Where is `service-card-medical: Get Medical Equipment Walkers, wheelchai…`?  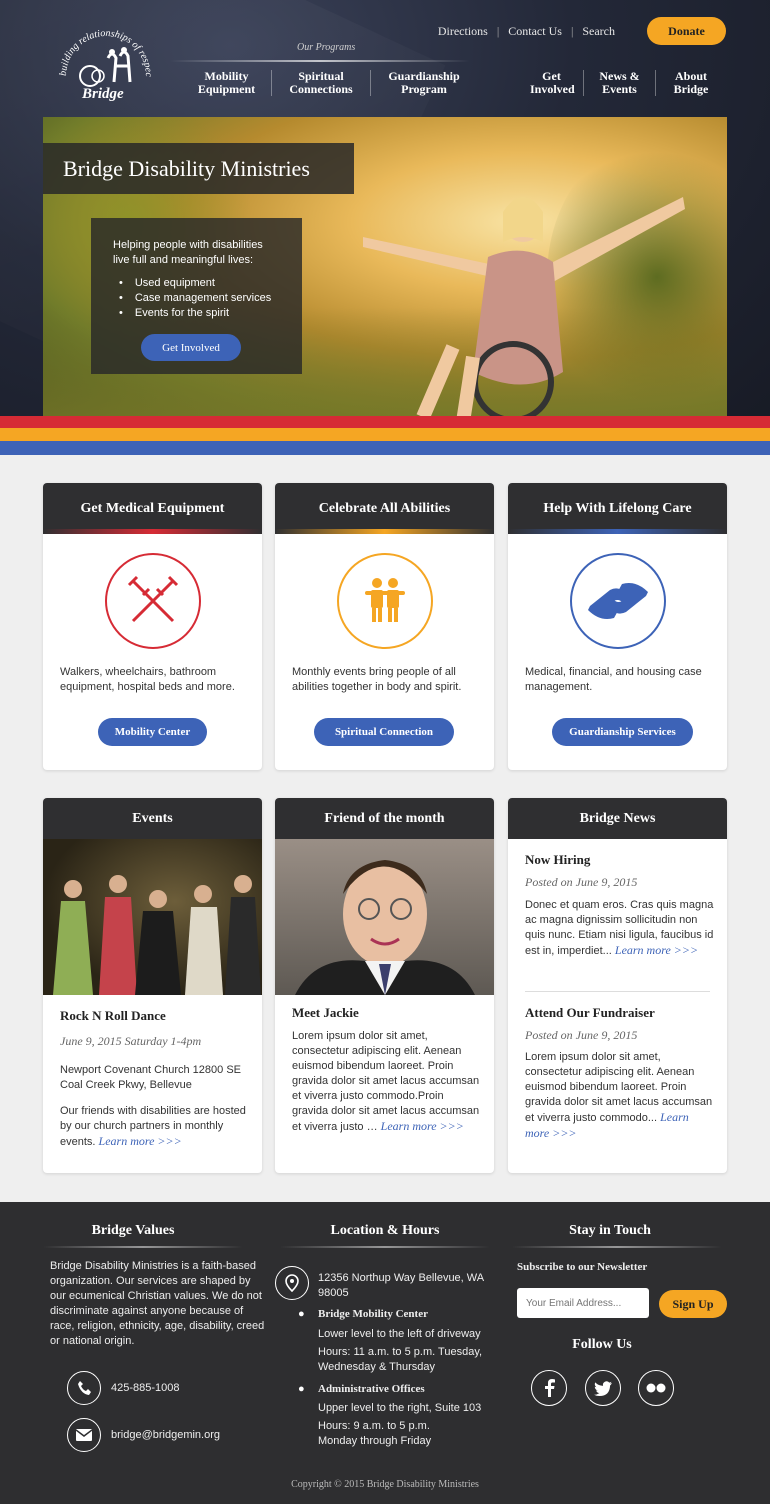
service-card-medical: Get Medical Equipment Walkers, wheelchai… is located at coordinates (152, 626).